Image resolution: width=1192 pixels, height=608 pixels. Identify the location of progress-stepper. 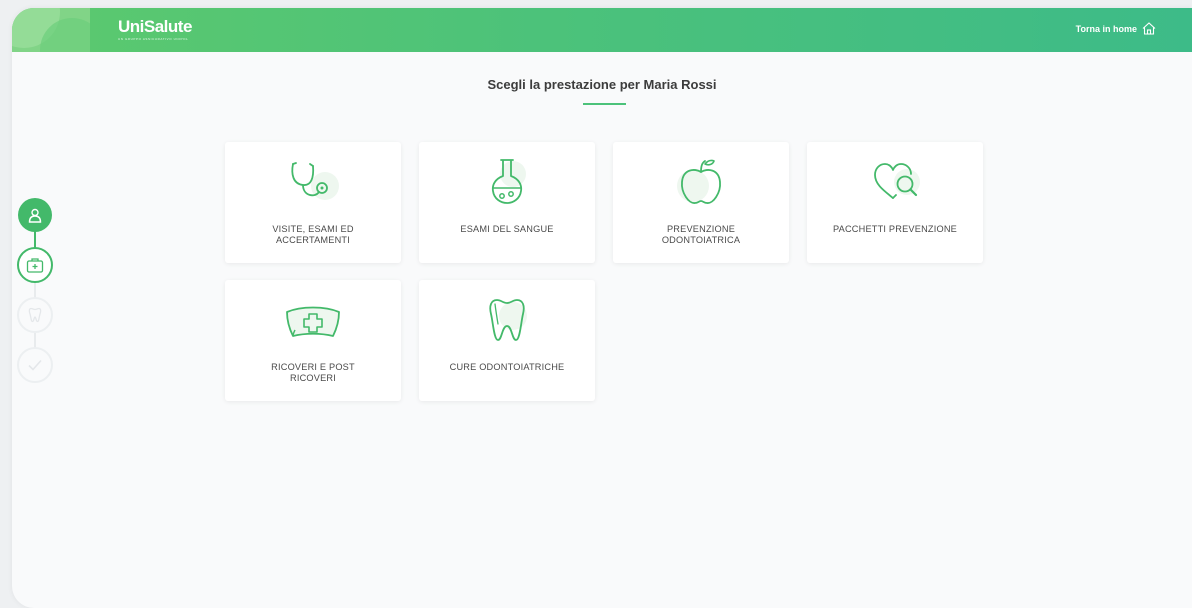
(35, 293).